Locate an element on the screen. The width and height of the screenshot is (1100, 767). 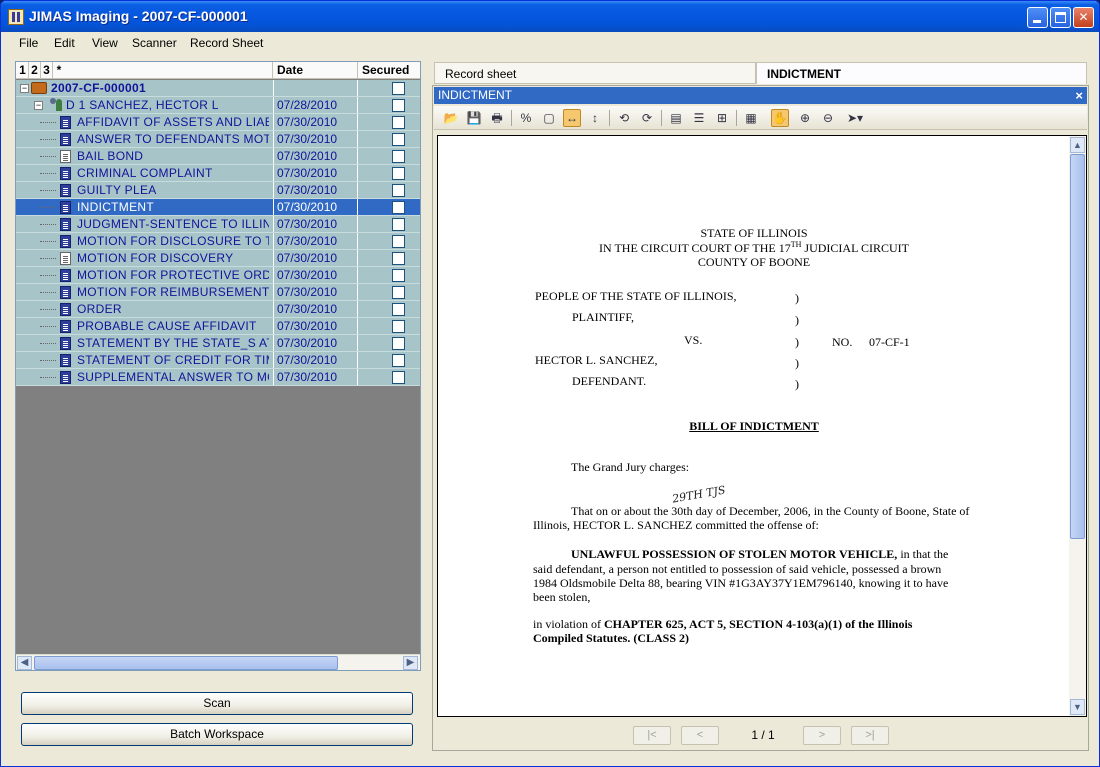
tree-row-document: MOTION FOR PROTECTIVE ORDER 07/30/2010 is located at coordinates (218, 275).